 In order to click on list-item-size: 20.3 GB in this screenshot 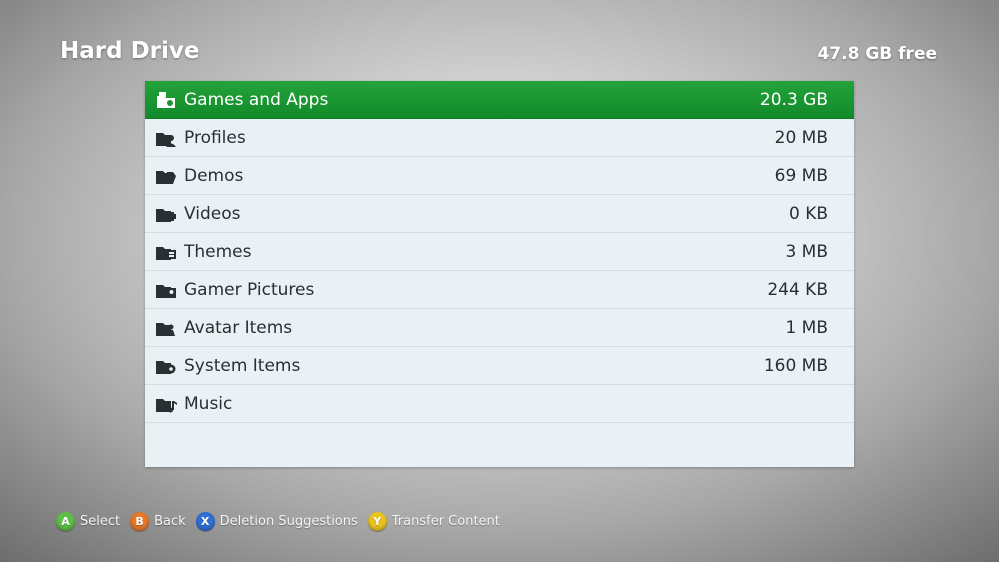, I will do `click(793, 99)`.